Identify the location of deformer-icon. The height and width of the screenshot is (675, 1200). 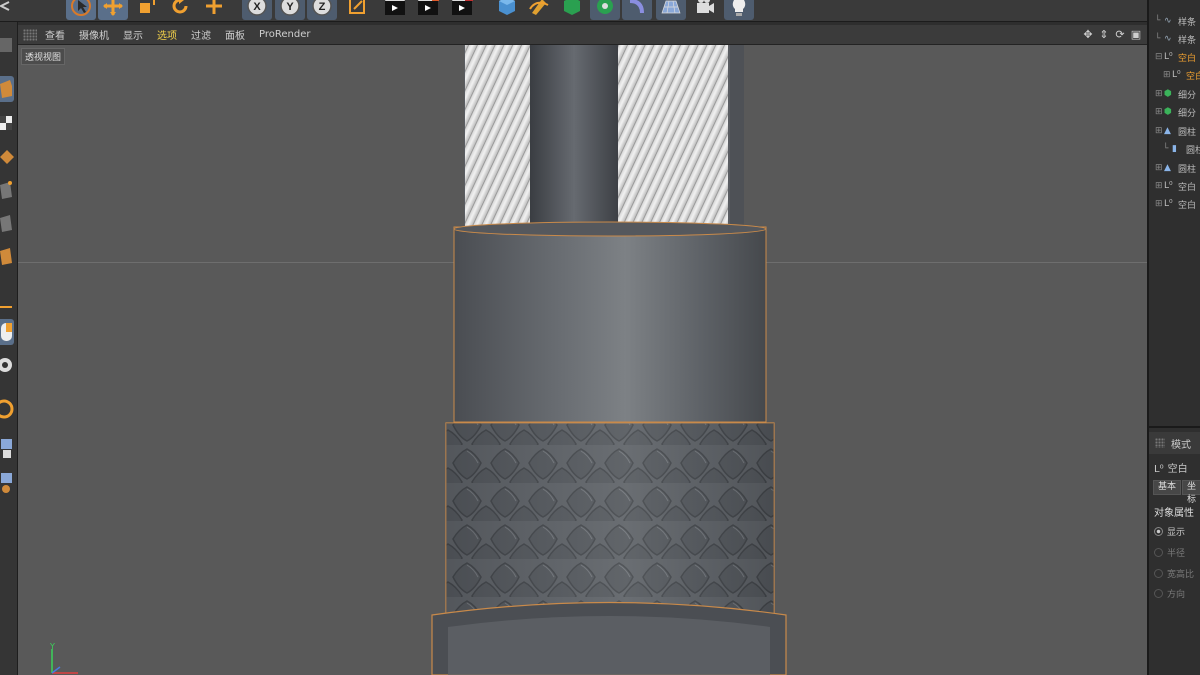
(637, 10).